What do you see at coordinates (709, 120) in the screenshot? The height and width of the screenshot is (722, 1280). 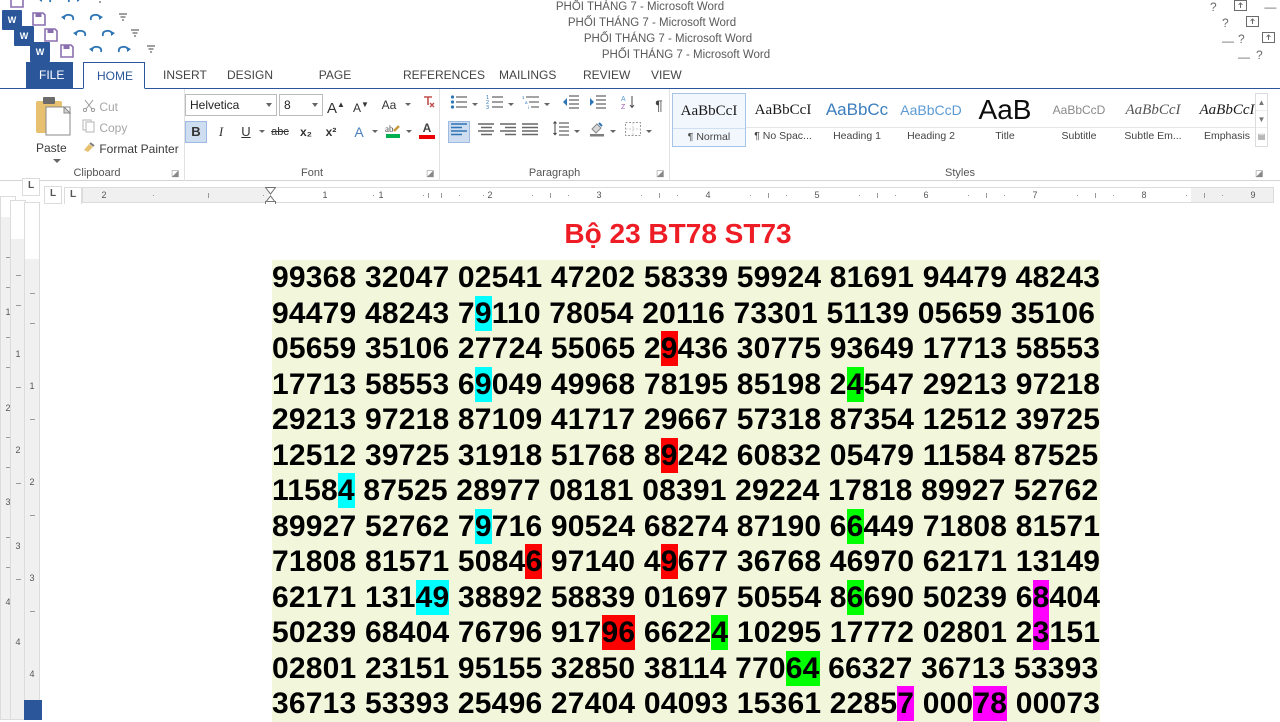 I see `style-normal: AaBbCcI ¶ Normal` at bounding box center [709, 120].